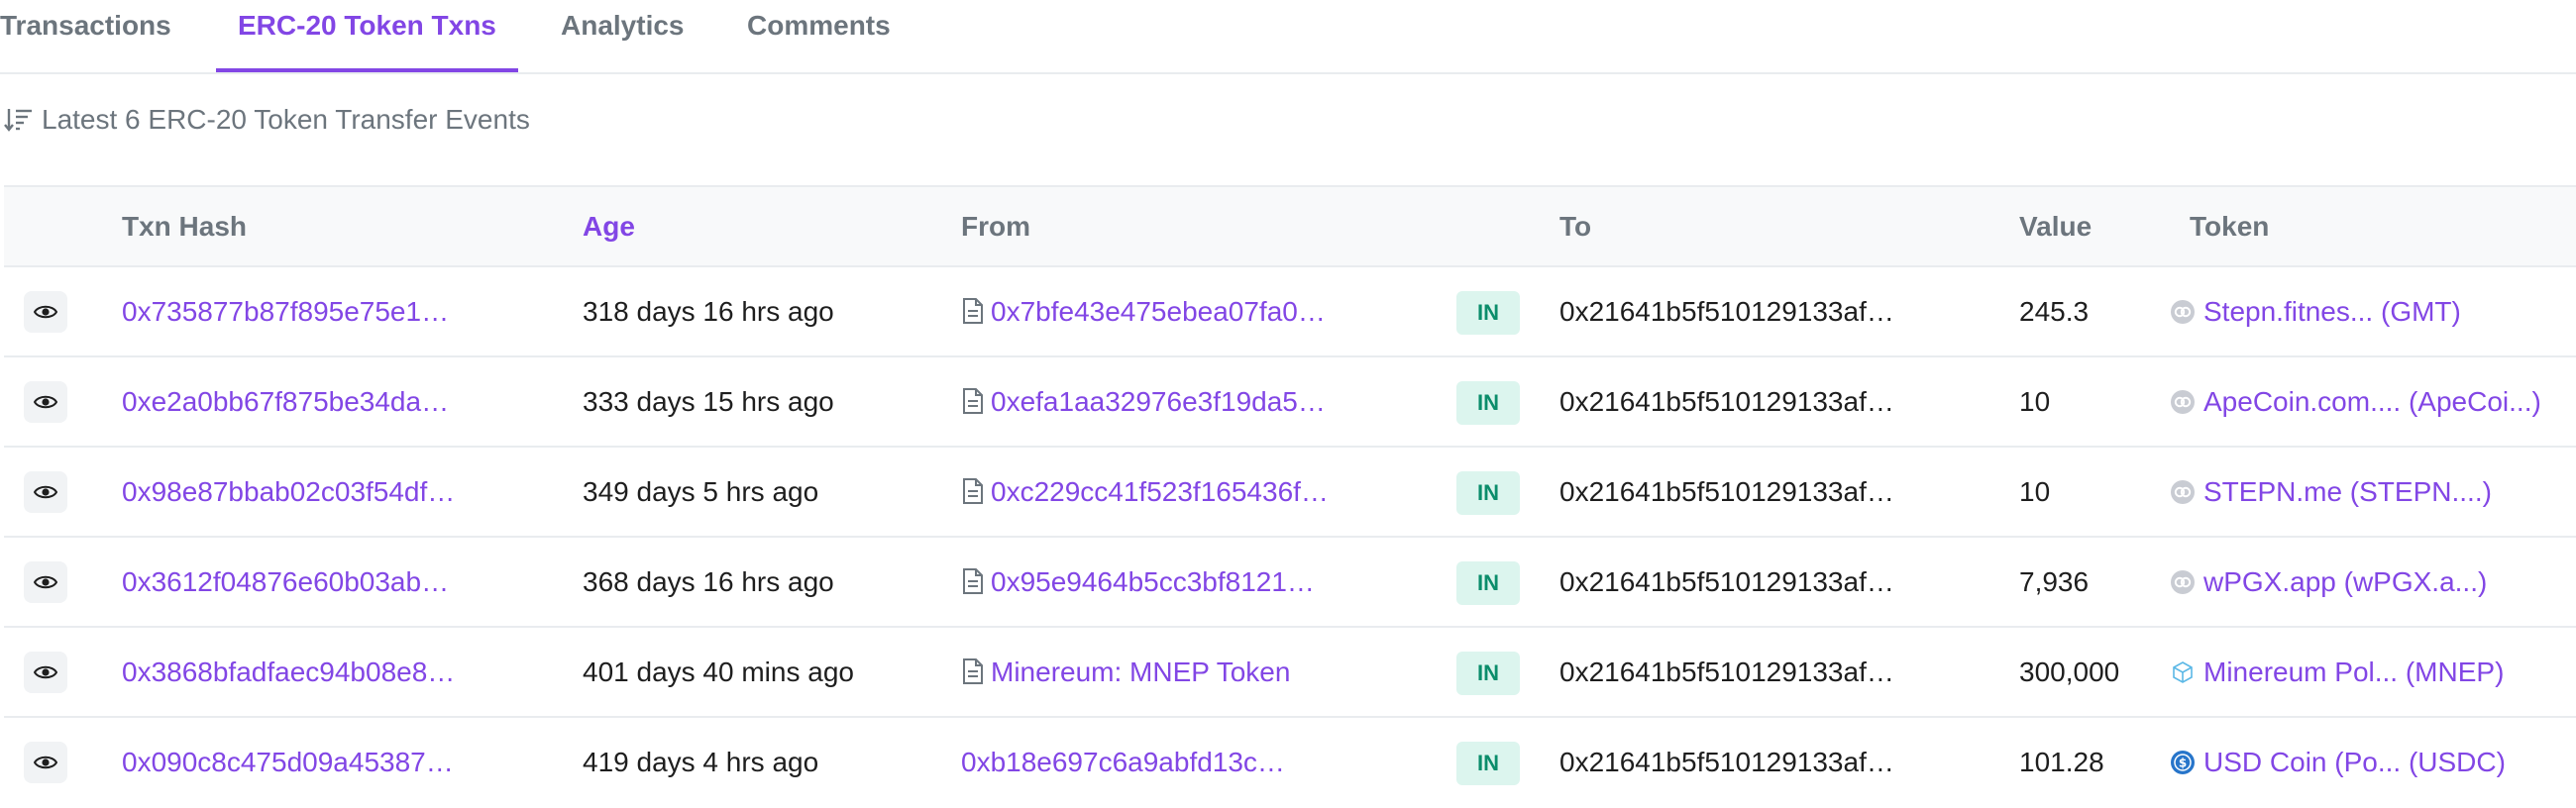  I want to click on age-text: 349 days 5 hrs ago, so click(701, 491).